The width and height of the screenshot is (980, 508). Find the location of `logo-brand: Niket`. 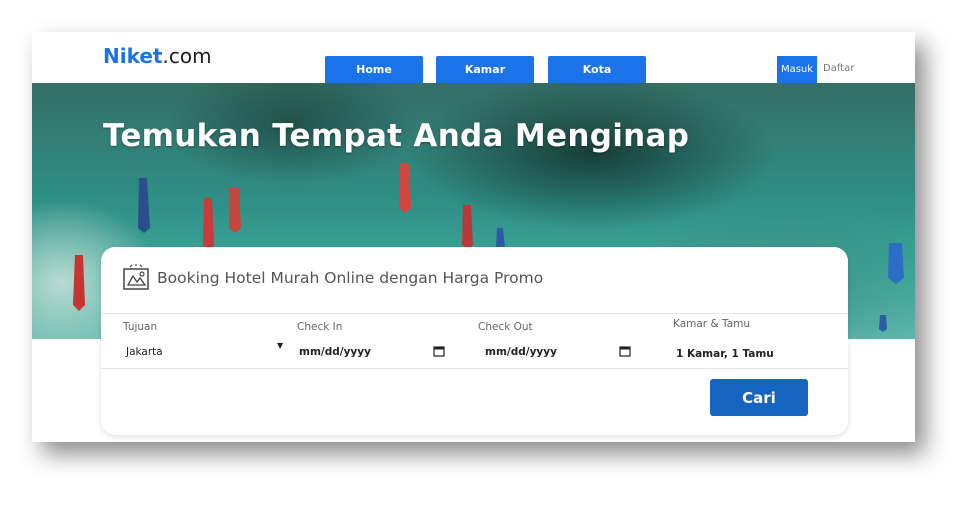

logo-brand: Niket is located at coordinates (133, 56).